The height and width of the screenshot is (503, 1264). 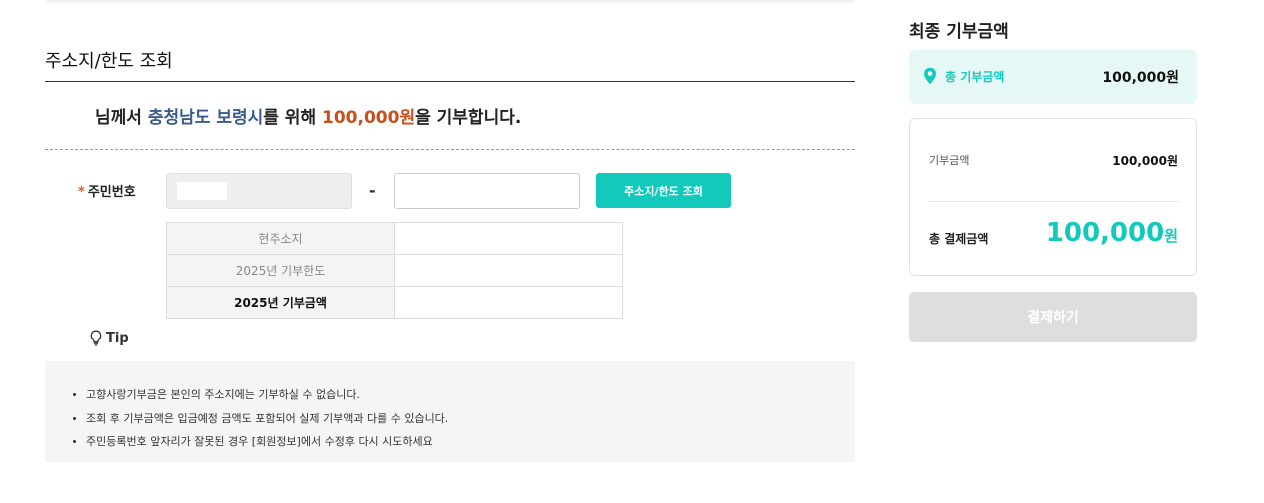 I want to click on table-row: 현주소지, so click(x=394, y=238).